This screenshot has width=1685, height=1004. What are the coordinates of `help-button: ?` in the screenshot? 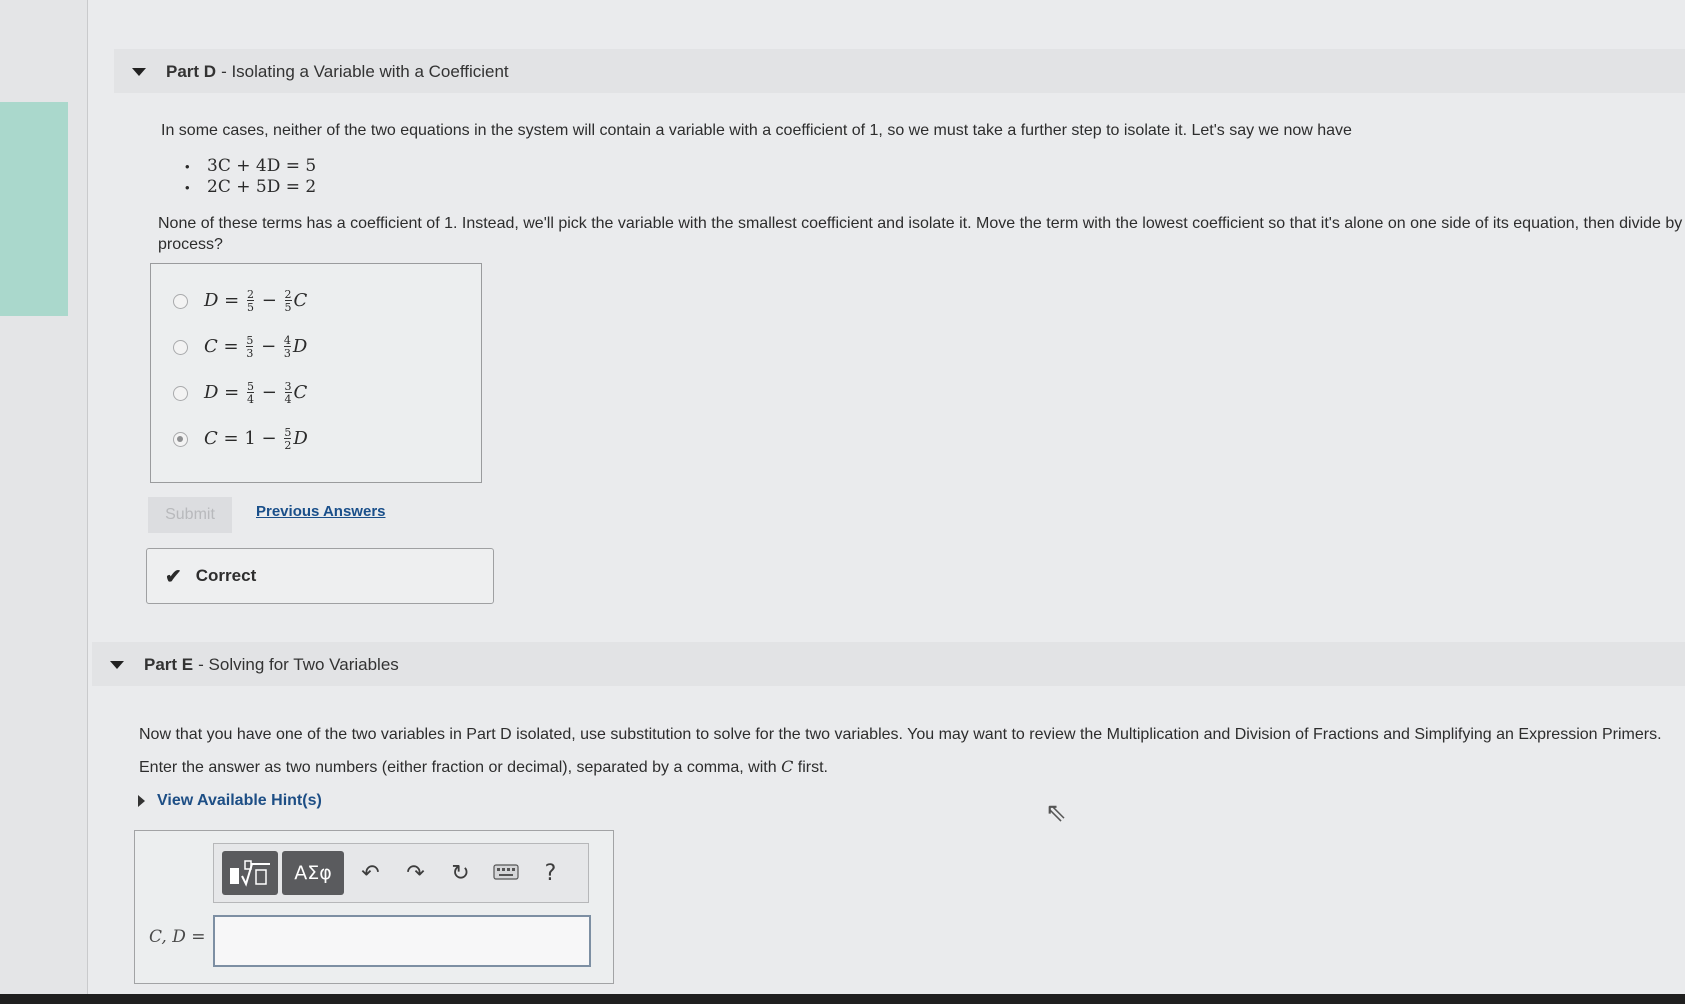 It's located at (550, 873).